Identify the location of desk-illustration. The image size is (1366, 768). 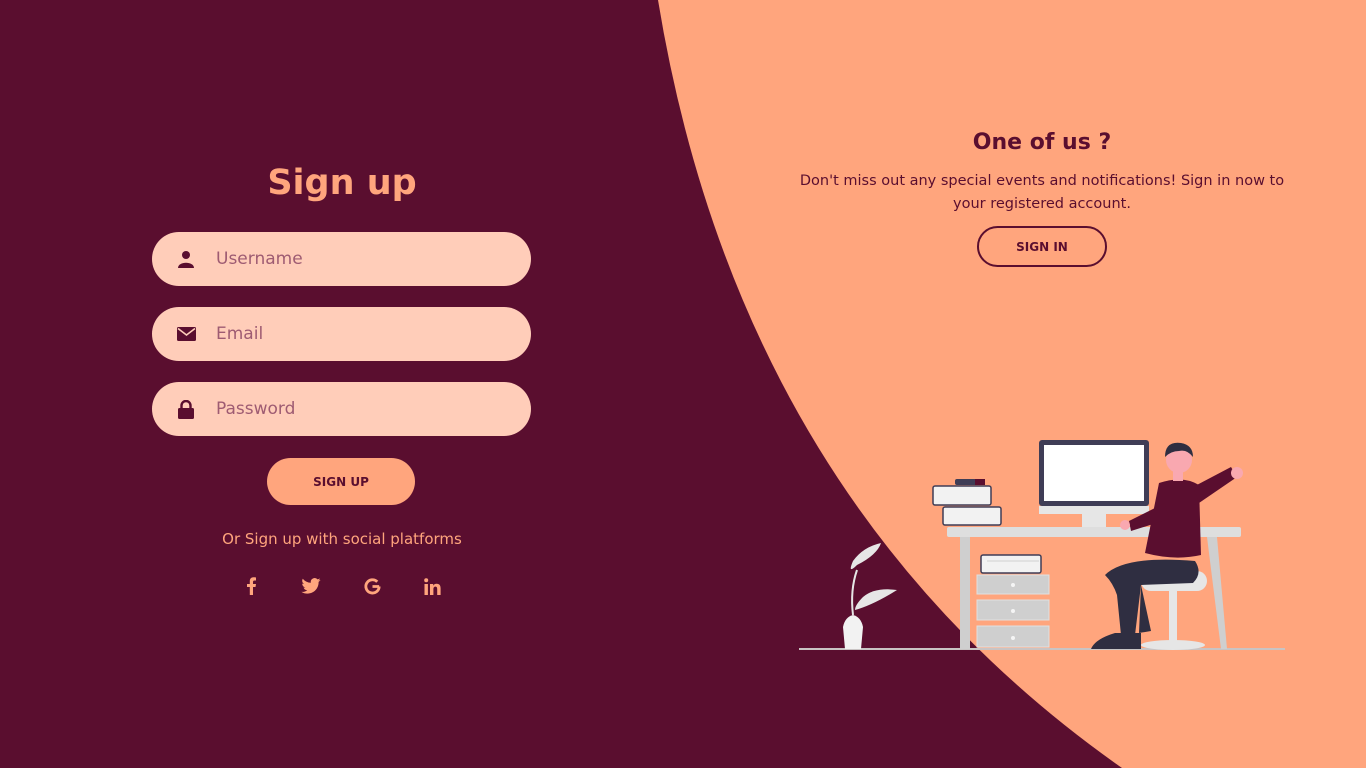
(1042, 545).